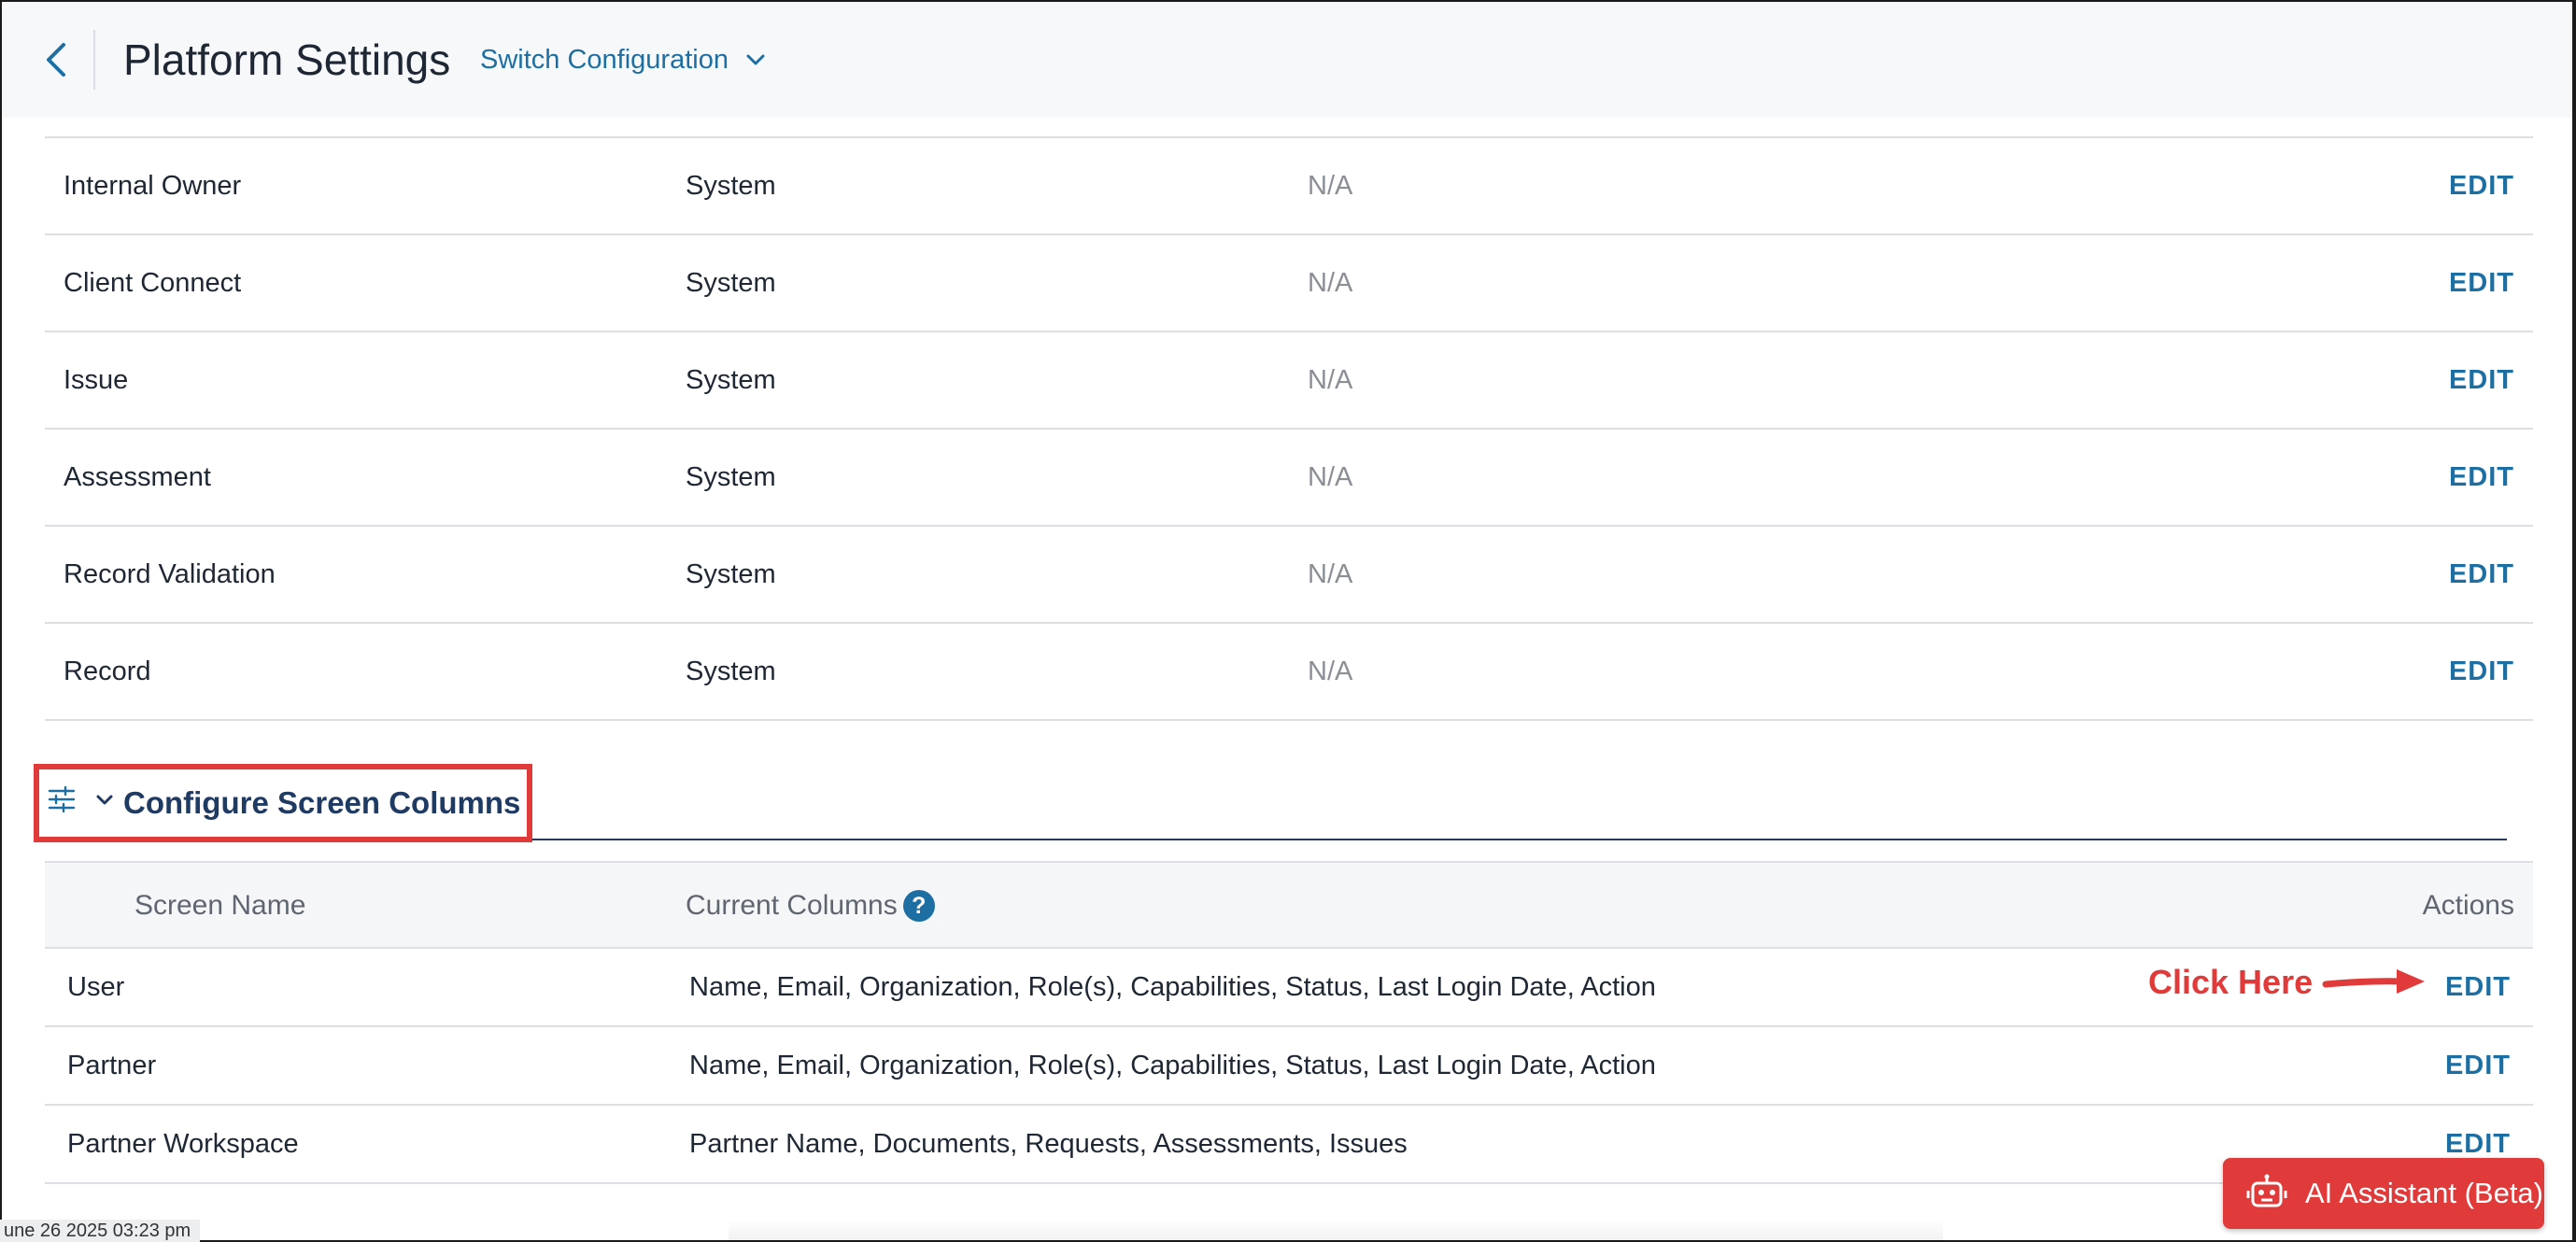 This screenshot has height=1242, width=2576. What do you see at coordinates (183, 1144) in the screenshot?
I see `screen-name-cell: Partner Workspace` at bounding box center [183, 1144].